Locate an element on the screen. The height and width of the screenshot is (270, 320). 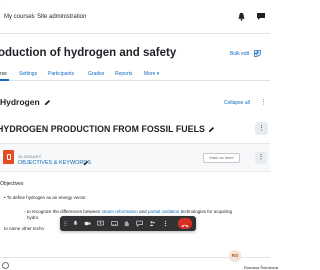
objective-text-2a: to recognize the differences between is located at coordinates (63, 211).